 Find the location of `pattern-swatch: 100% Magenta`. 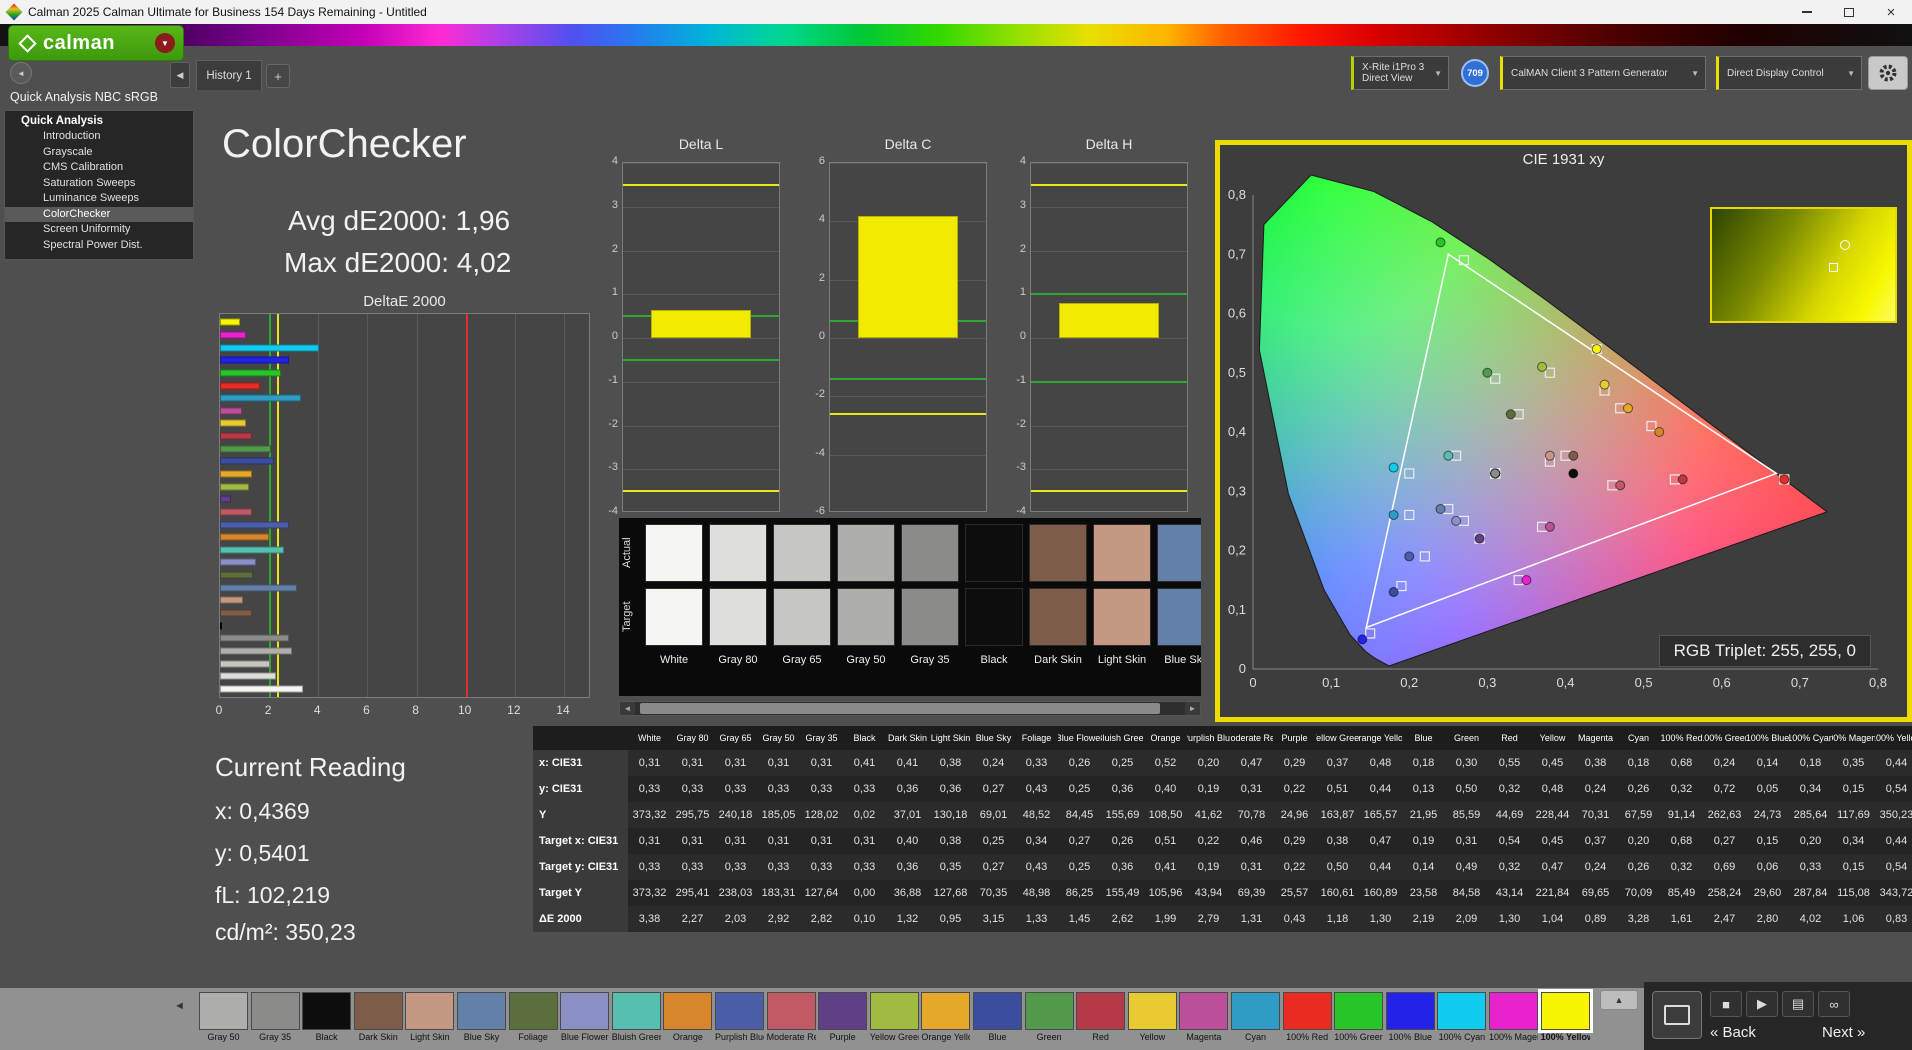

pattern-swatch: 100% Magenta is located at coordinates (1513, 1020).